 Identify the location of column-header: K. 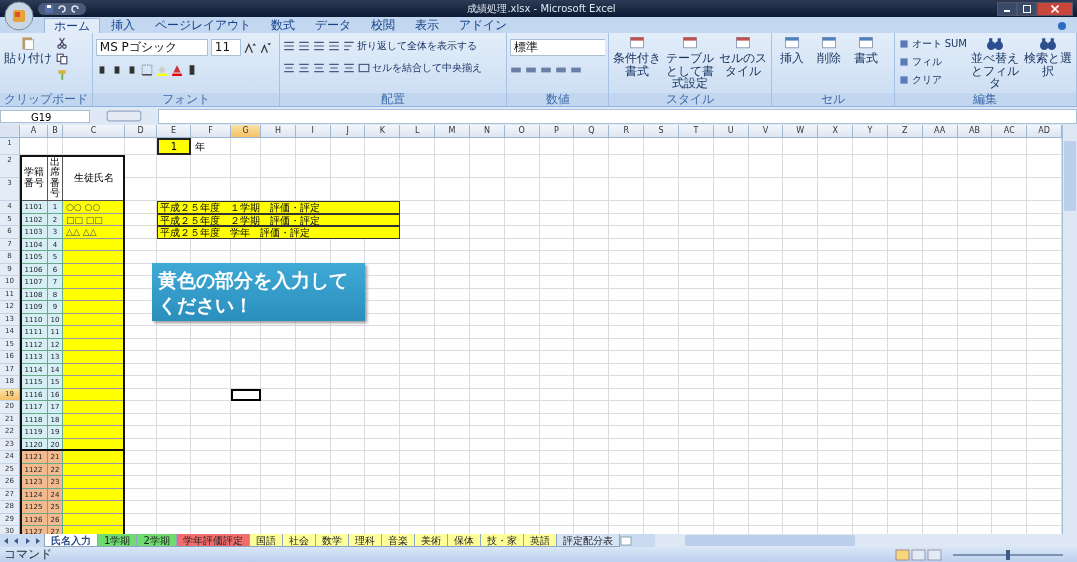
(383, 131).